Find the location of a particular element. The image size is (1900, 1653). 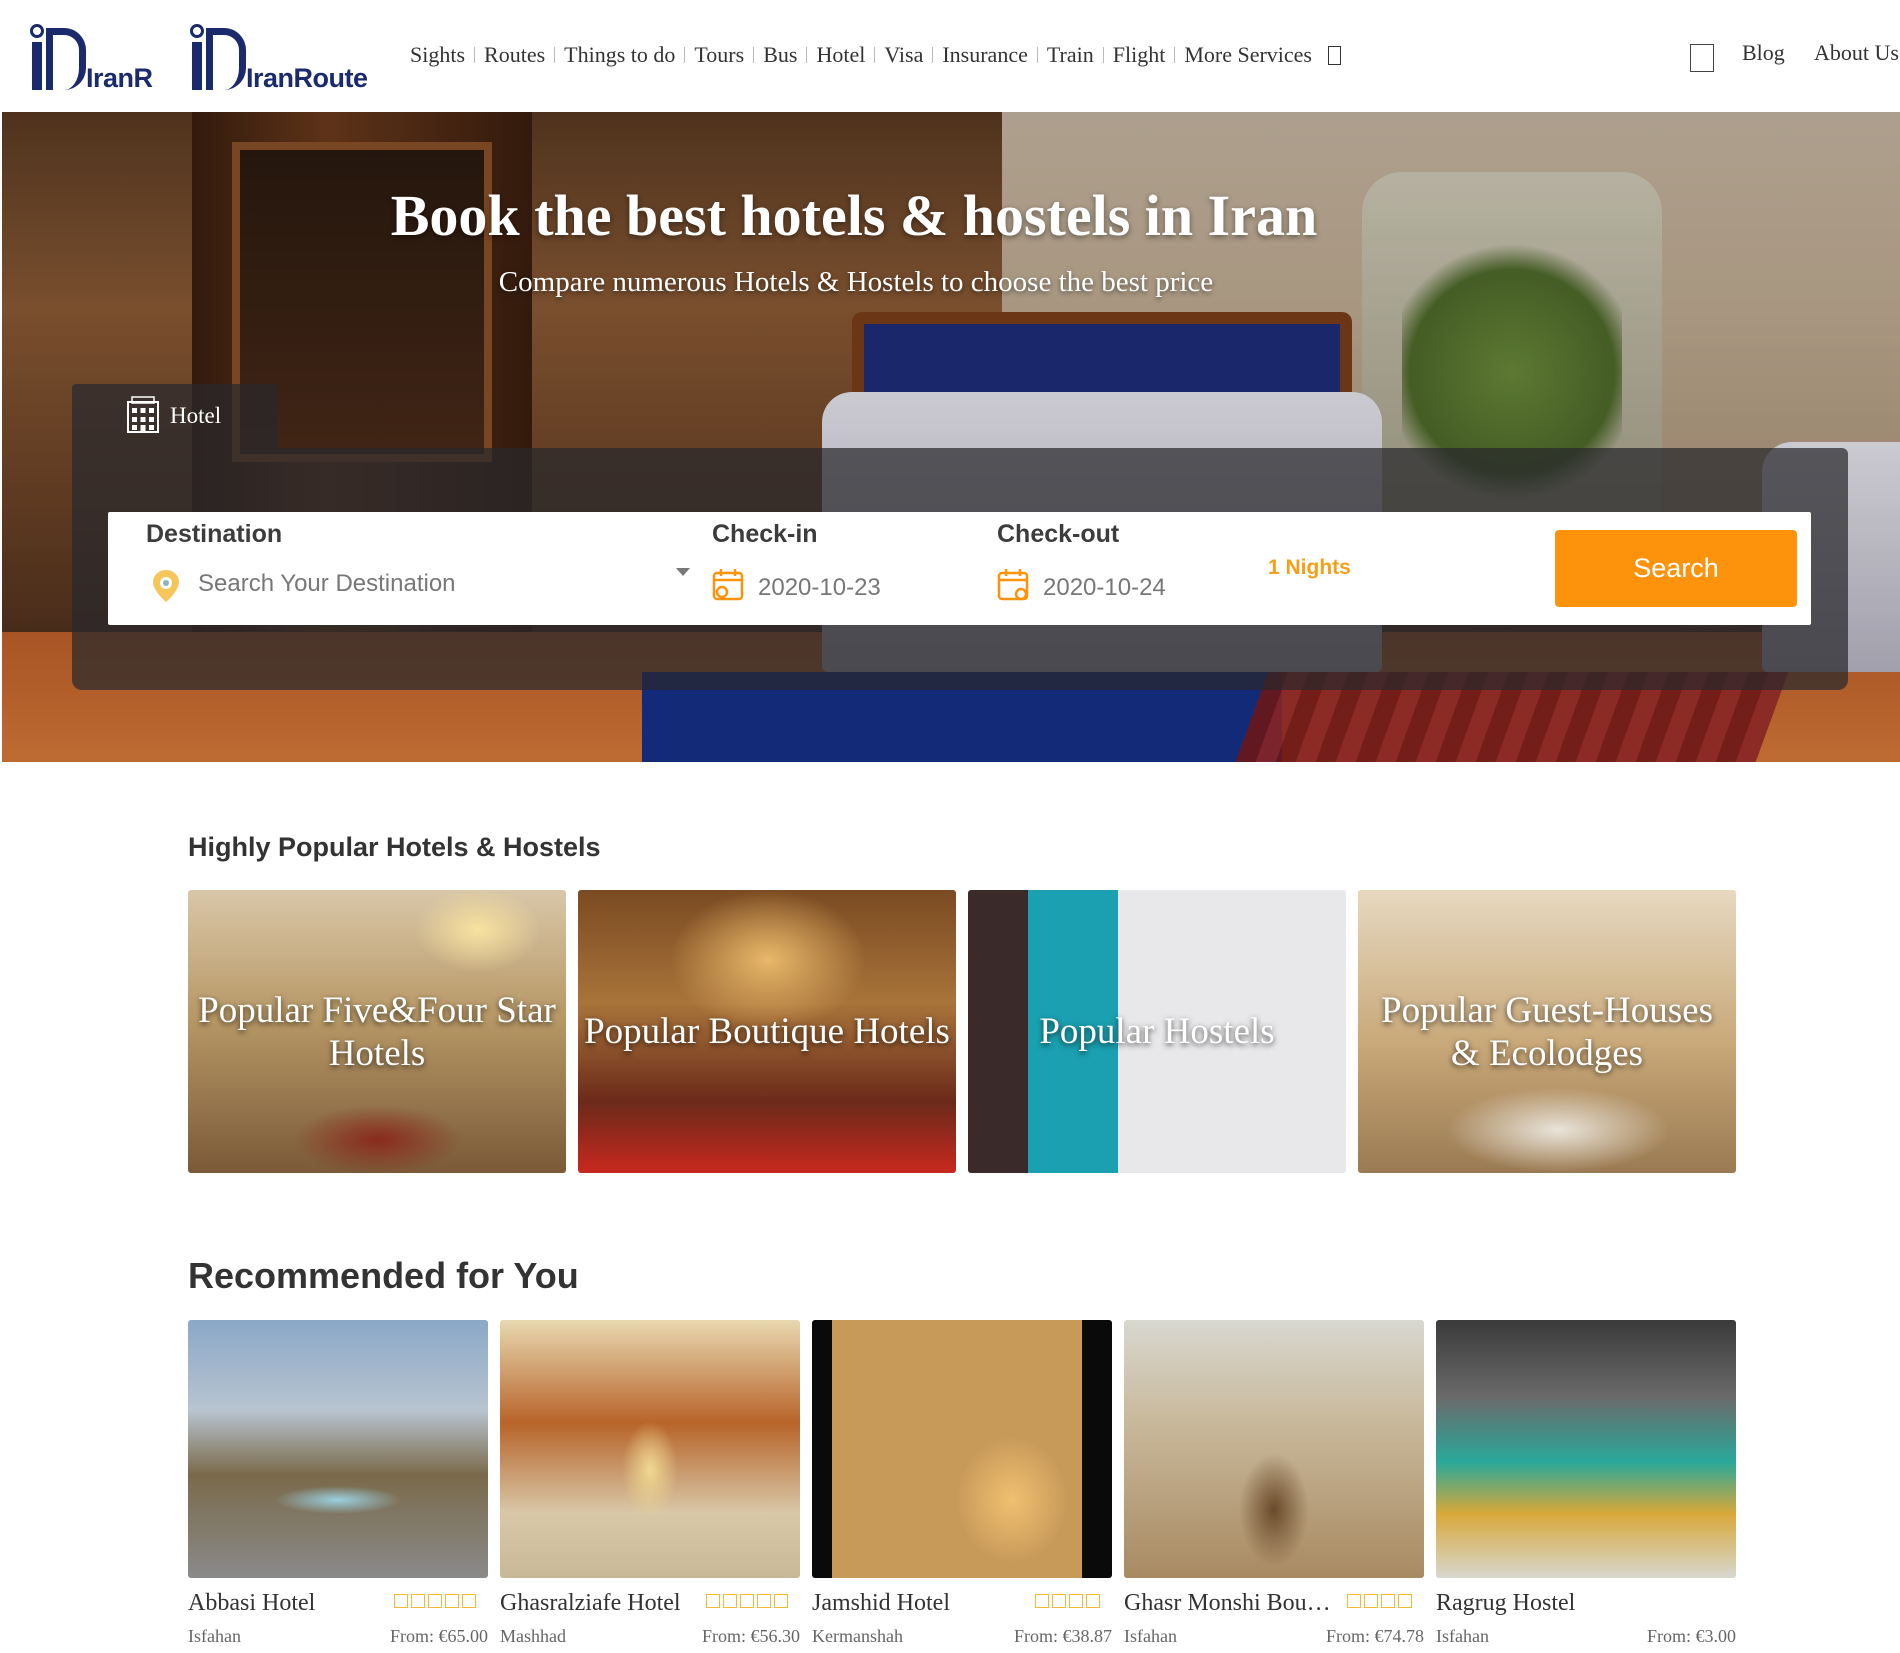

checkout-date-input: 2020-10-24 is located at coordinates (1104, 588).